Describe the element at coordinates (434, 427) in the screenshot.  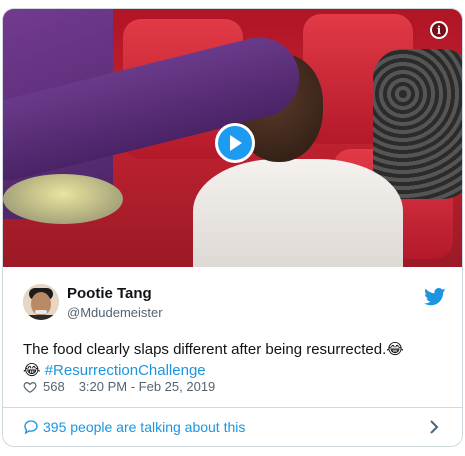
I see `chevron-right-icon` at that location.